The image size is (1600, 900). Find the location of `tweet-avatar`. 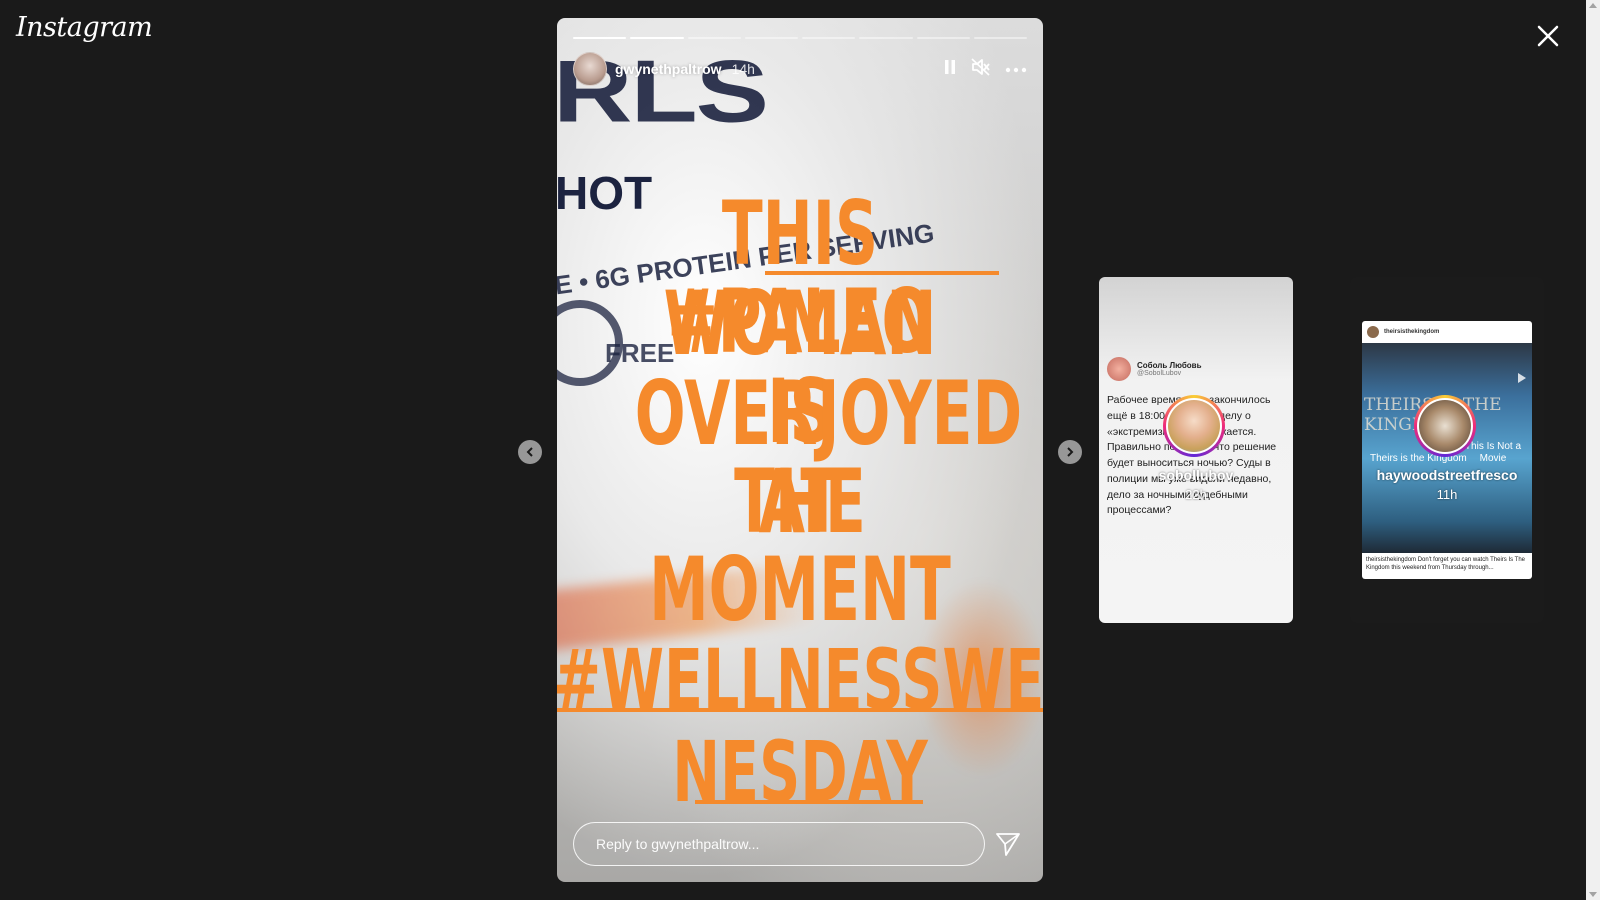

tweet-avatar is located at coordinates (1119, 369).